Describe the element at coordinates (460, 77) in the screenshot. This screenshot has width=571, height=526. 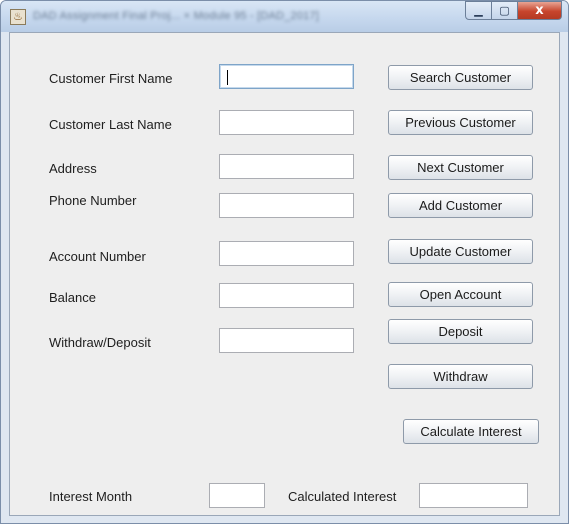
I see `search-customer-button: Search Customer` at that location.